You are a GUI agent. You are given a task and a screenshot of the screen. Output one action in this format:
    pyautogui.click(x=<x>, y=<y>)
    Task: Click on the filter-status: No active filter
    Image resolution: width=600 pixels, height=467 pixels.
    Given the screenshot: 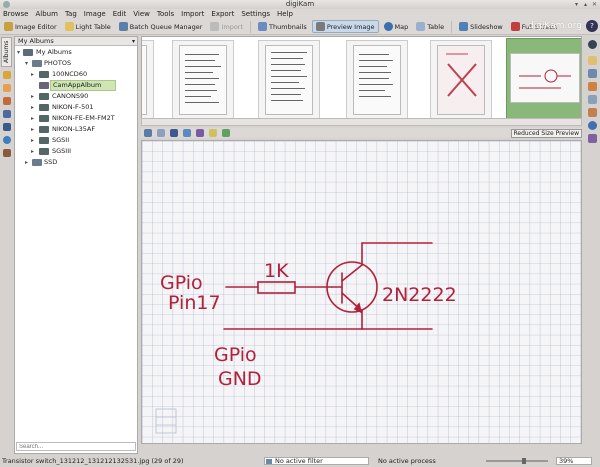 What is the action you would take?
    pyautogui.click(x=316, y=461)
    